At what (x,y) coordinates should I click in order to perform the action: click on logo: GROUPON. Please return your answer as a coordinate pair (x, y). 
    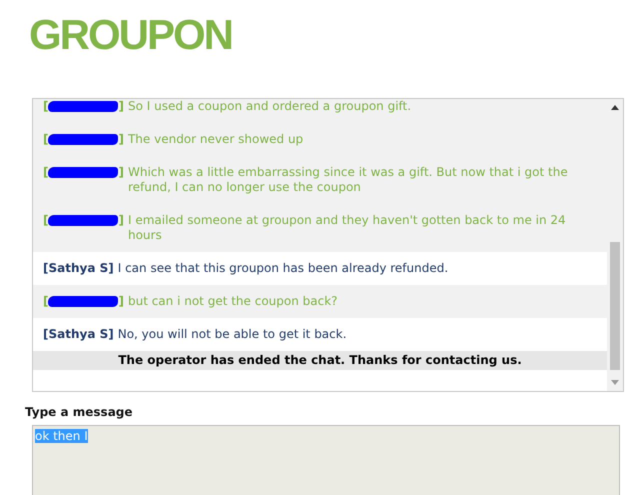
    Looking at the image, I should click on (130, 35).